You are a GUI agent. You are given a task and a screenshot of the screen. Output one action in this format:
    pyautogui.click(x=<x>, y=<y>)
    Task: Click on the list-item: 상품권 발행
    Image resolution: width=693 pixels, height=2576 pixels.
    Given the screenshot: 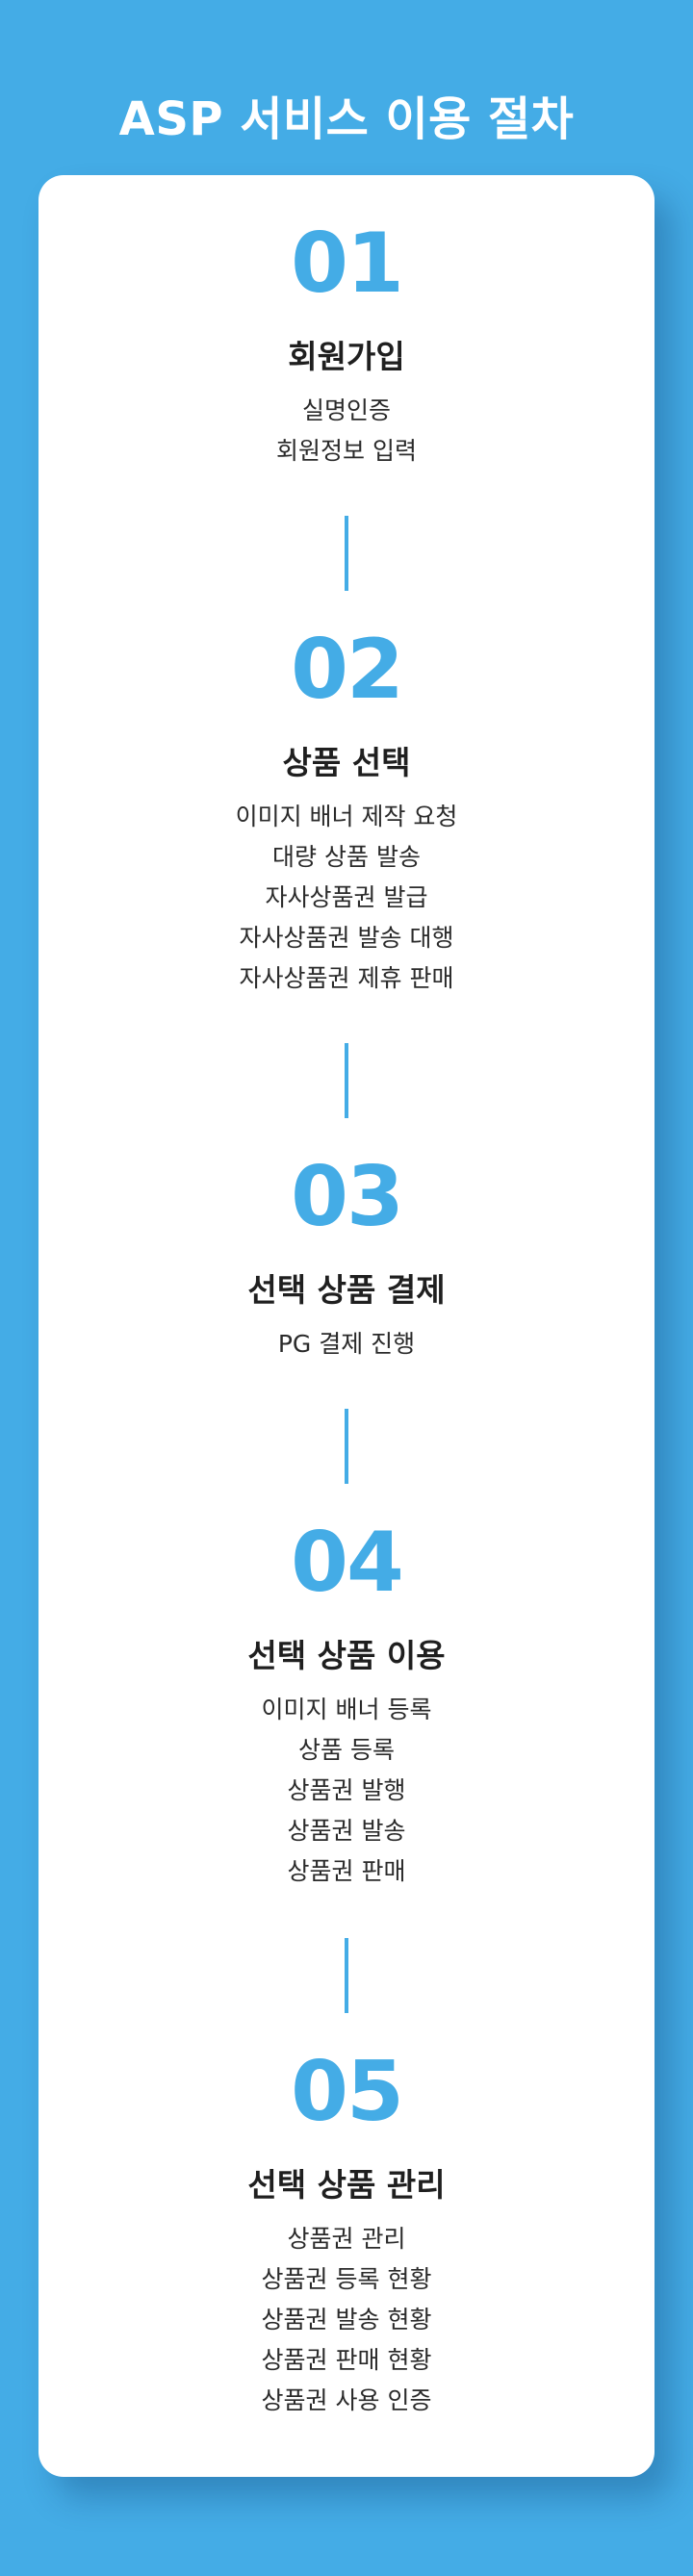 What is the action you would take?
    pyautogui.click(x=346, y=1790)
    